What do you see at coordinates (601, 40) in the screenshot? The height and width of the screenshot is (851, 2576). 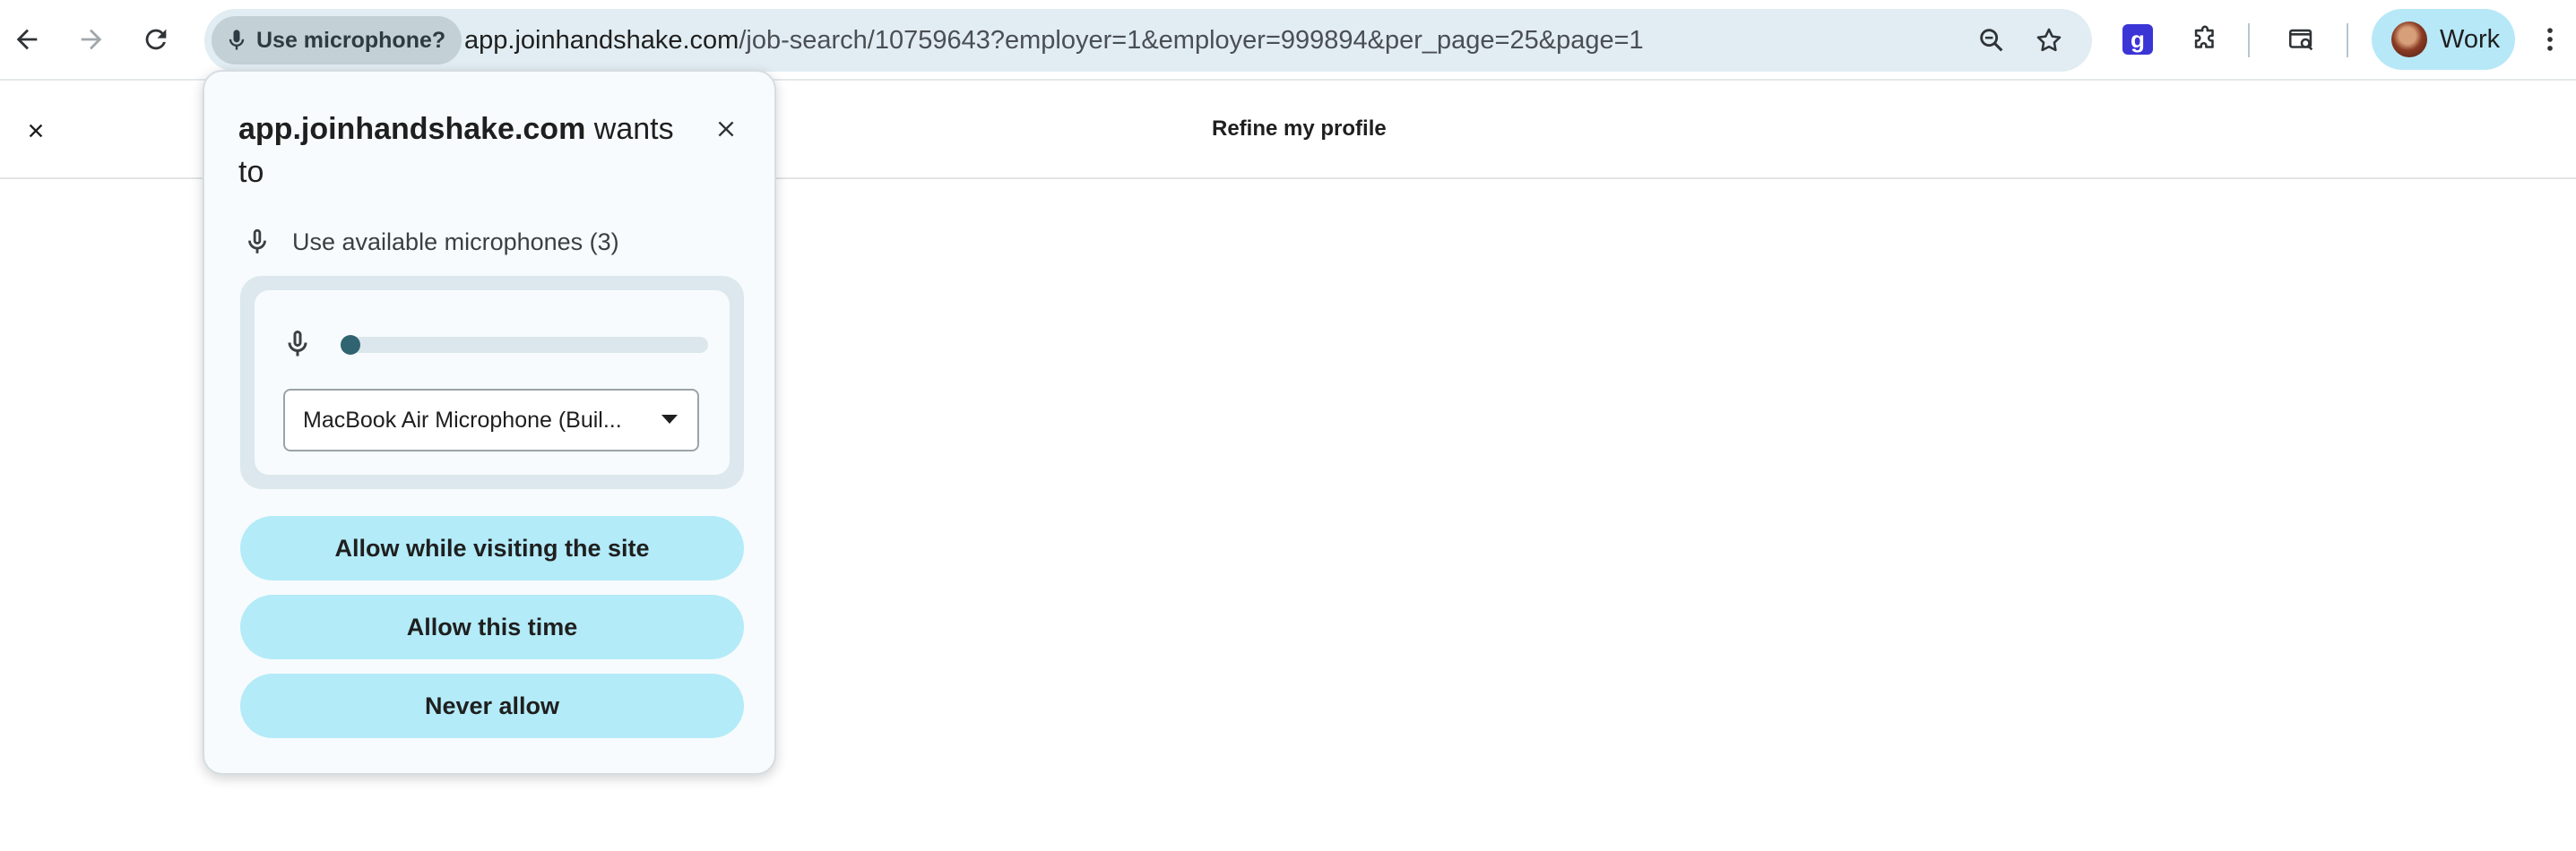 I see `url-domain: app.joinhandshake.com` at bounding box center [601, 40].